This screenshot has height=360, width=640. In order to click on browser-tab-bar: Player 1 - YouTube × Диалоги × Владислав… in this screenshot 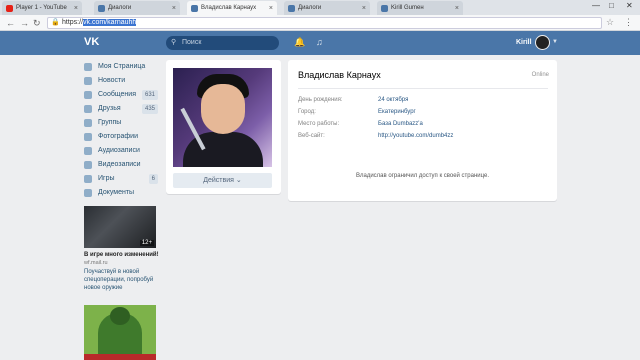, I will do `click(320, 7)`.